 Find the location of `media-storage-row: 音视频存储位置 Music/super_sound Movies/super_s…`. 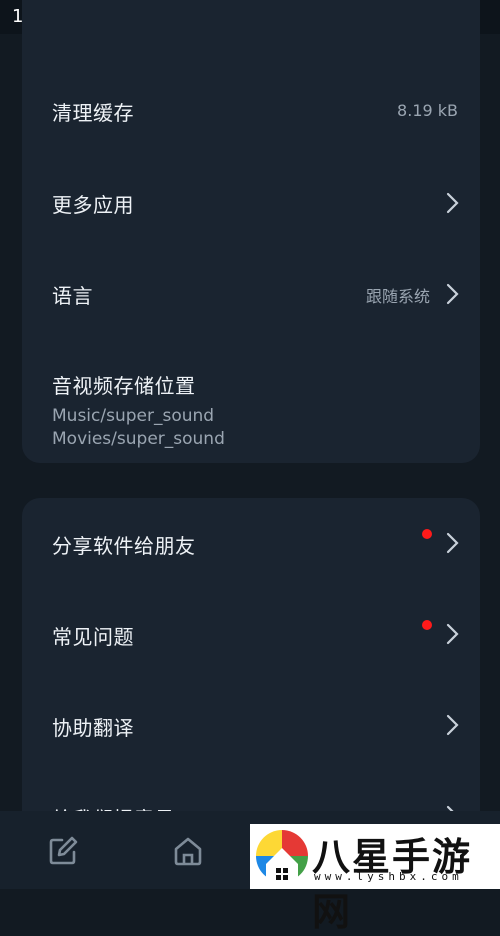

media-storage-row: 音视频存储位置 Music/super_sound Movies/super_s… is located at coordinates (251, 400).